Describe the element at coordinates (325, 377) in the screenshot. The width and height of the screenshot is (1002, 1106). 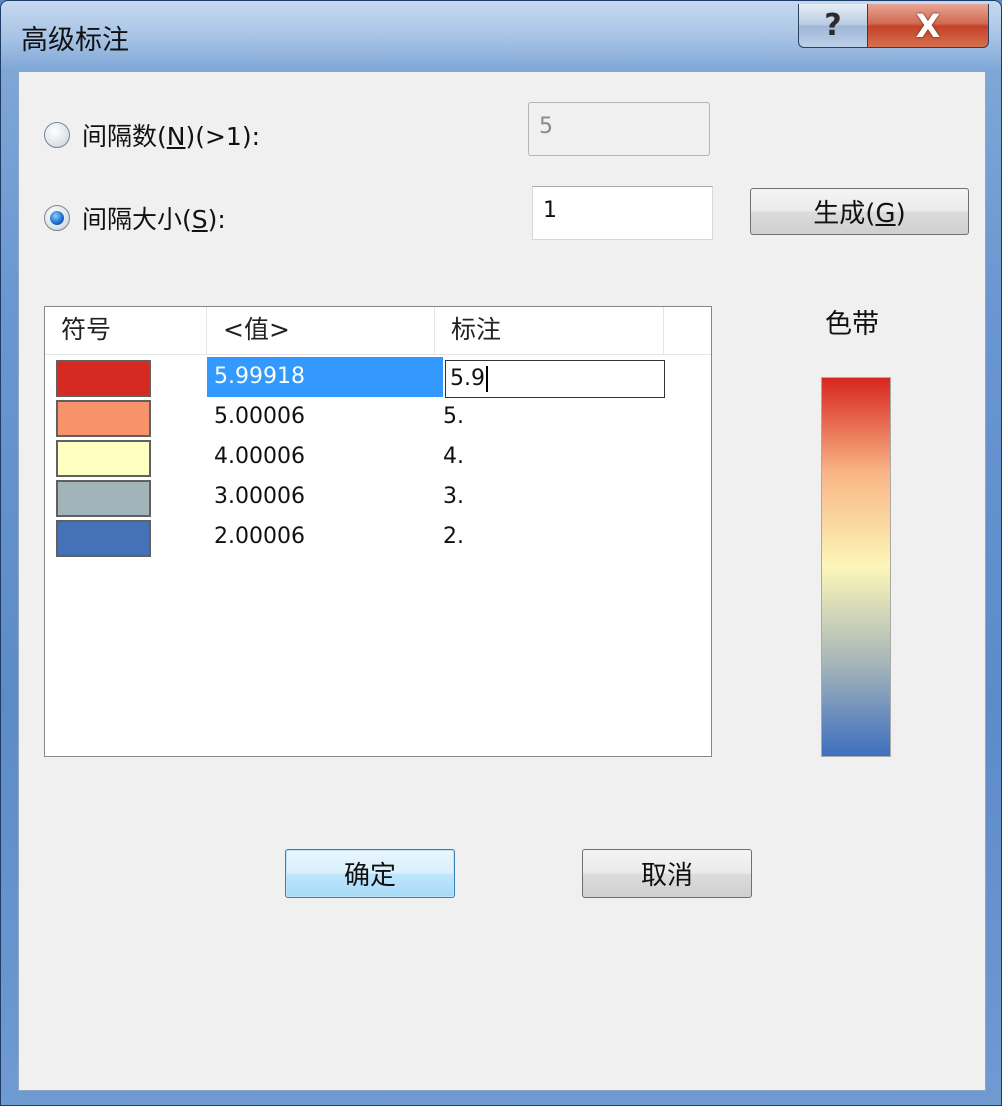
I see `value-cell: 5.99918` at that location.